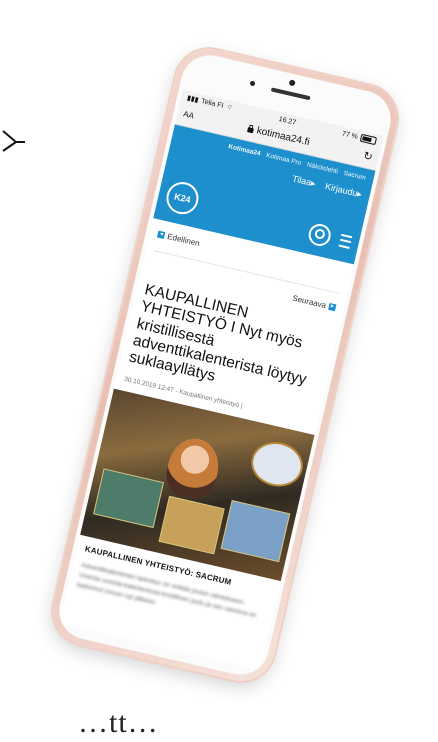 Image resolution: width=438 pixels, height=742 pixels. Describe the element at coordinates (212, 103) in the screenshot. I see `carrier-label: Telia FI` at that location.